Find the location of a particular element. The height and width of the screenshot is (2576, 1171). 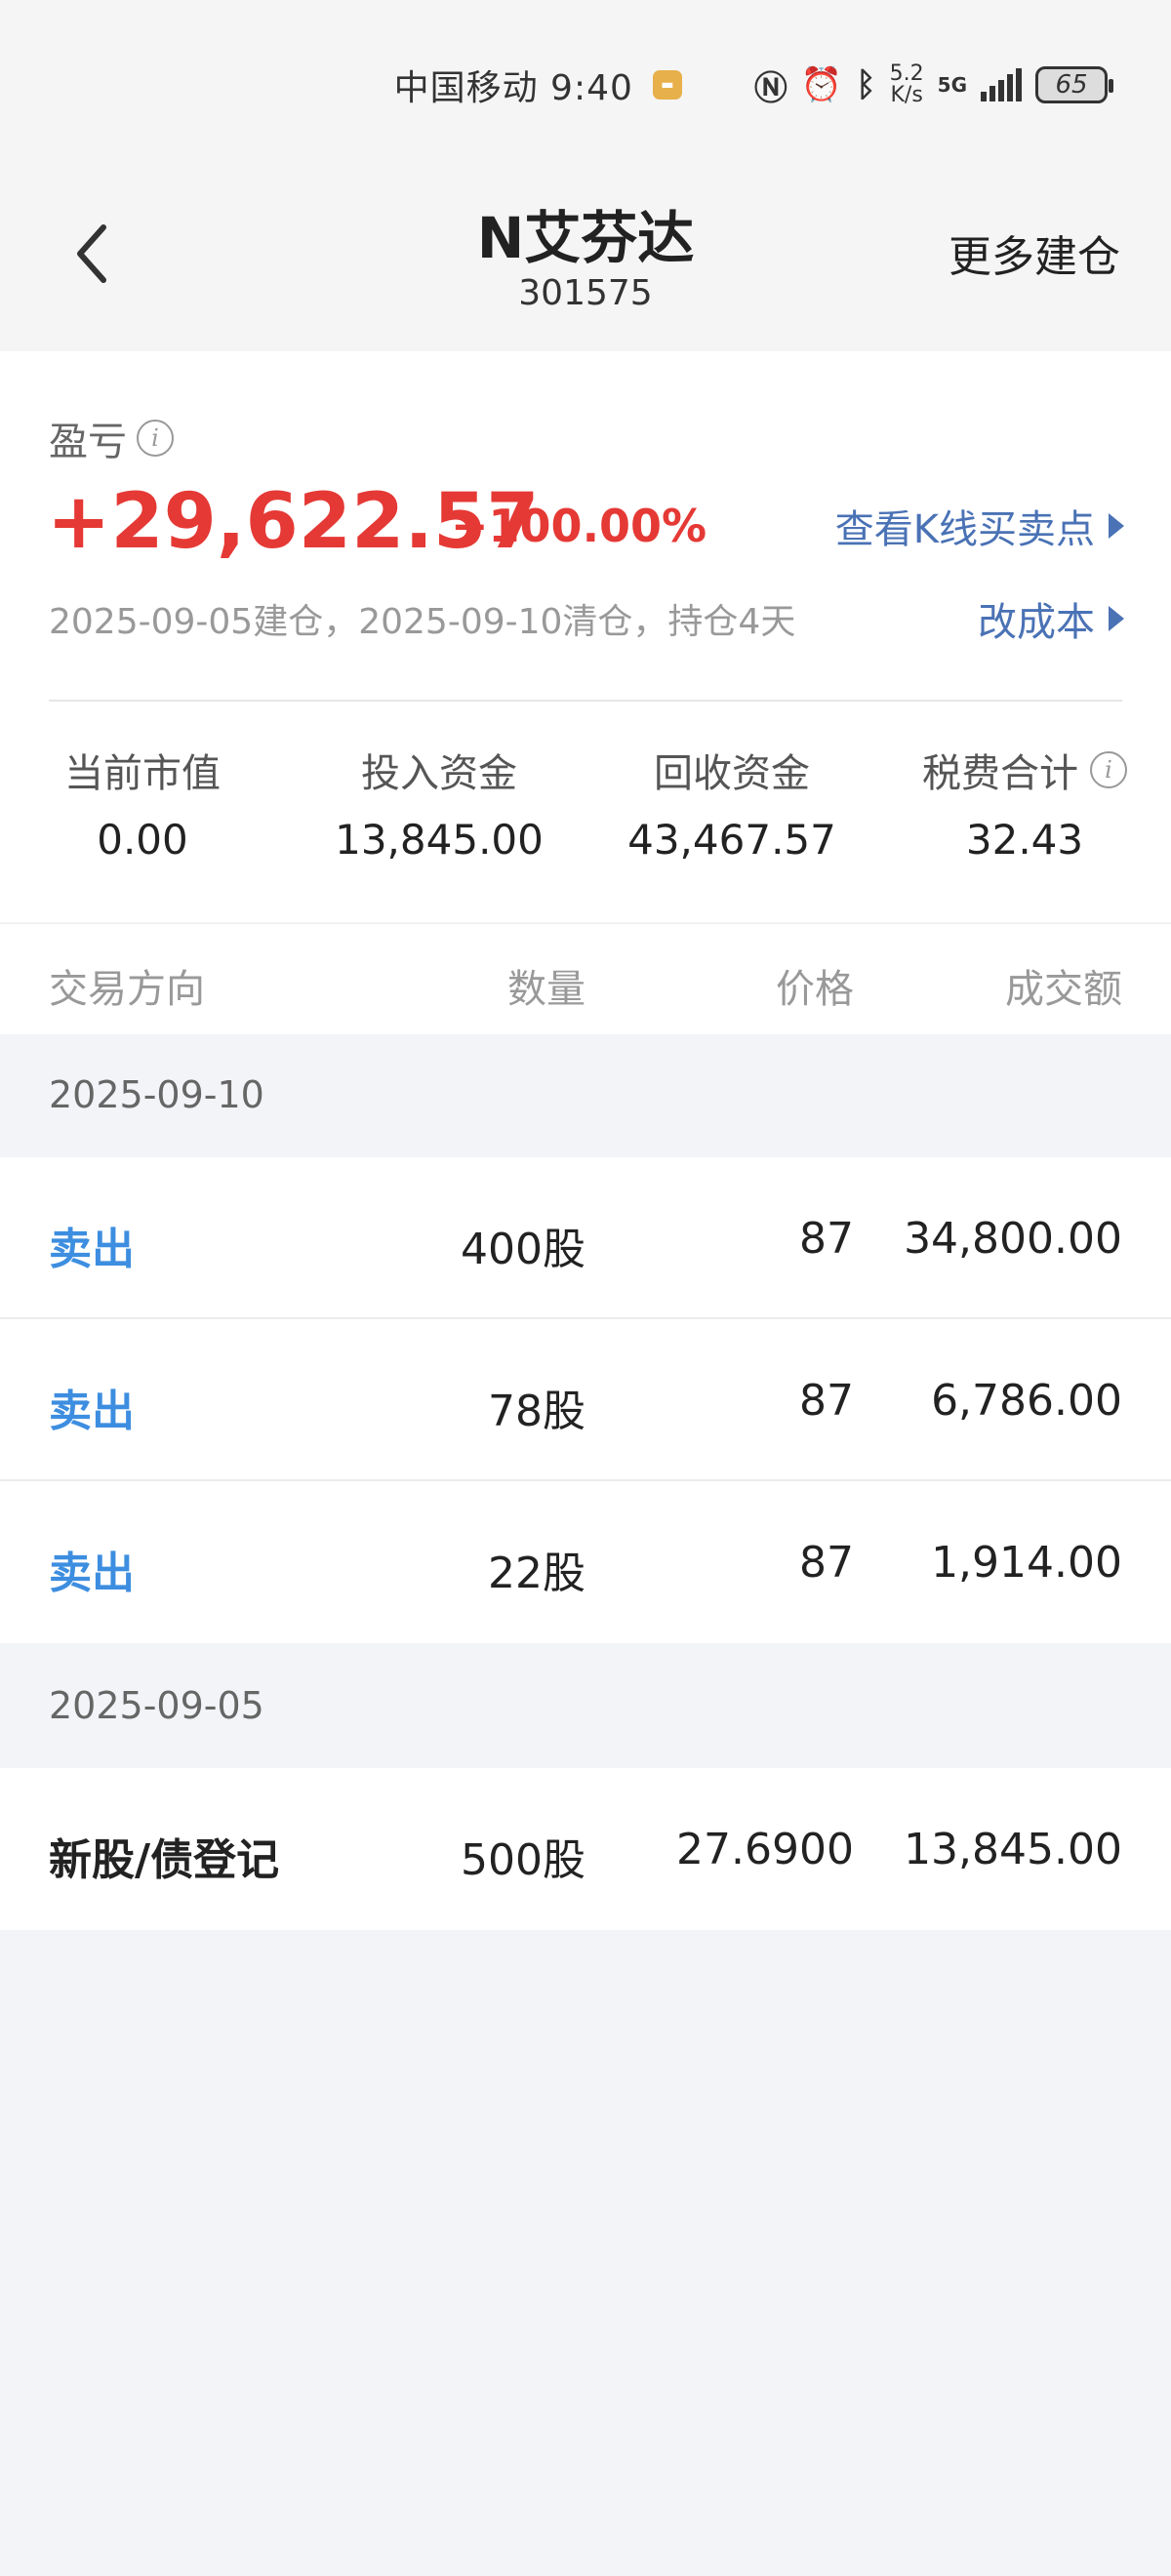

table-row: 卖出 78股 87 6,786.00 is located at coordinates (585, 1400).